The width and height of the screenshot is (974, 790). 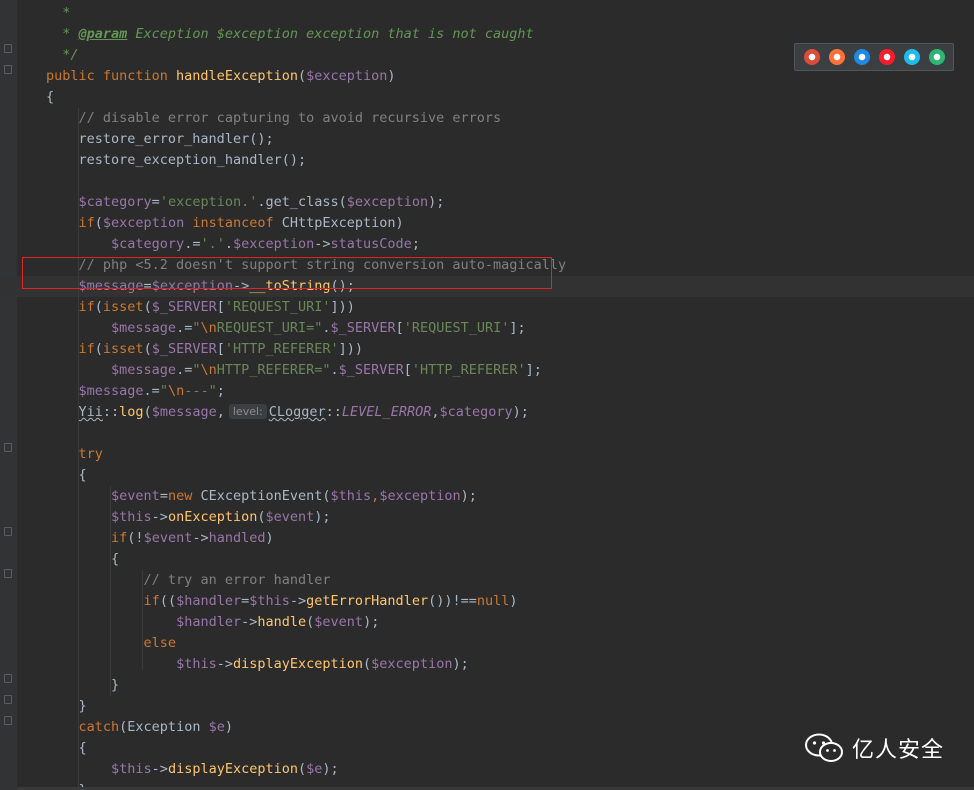 I want to click on code-token: 'exception.', so click(x=208, y=202).